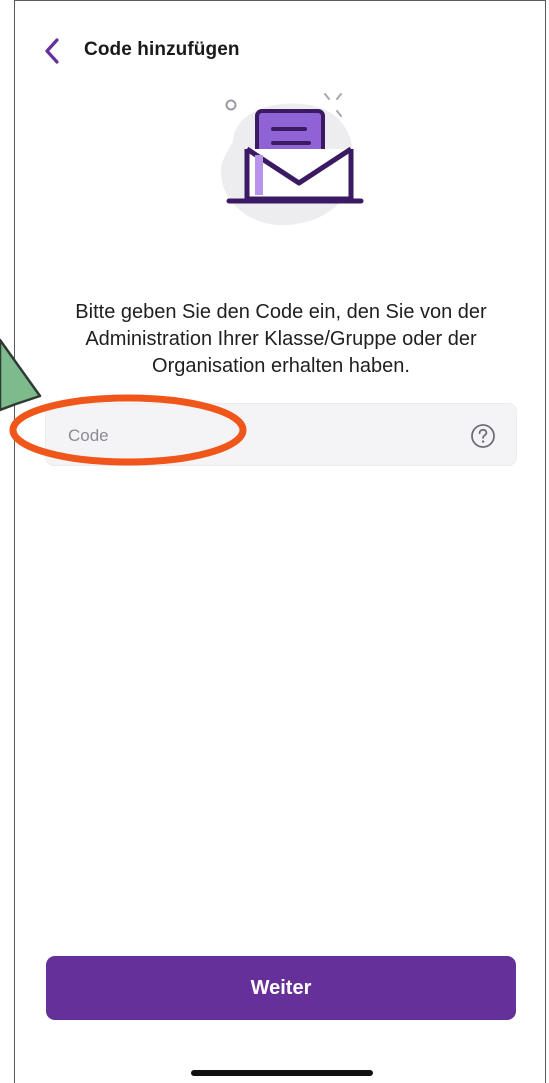 This screenshot has width=549, height=1083. I want to click on envelope-document-icon, so click(292, 159).